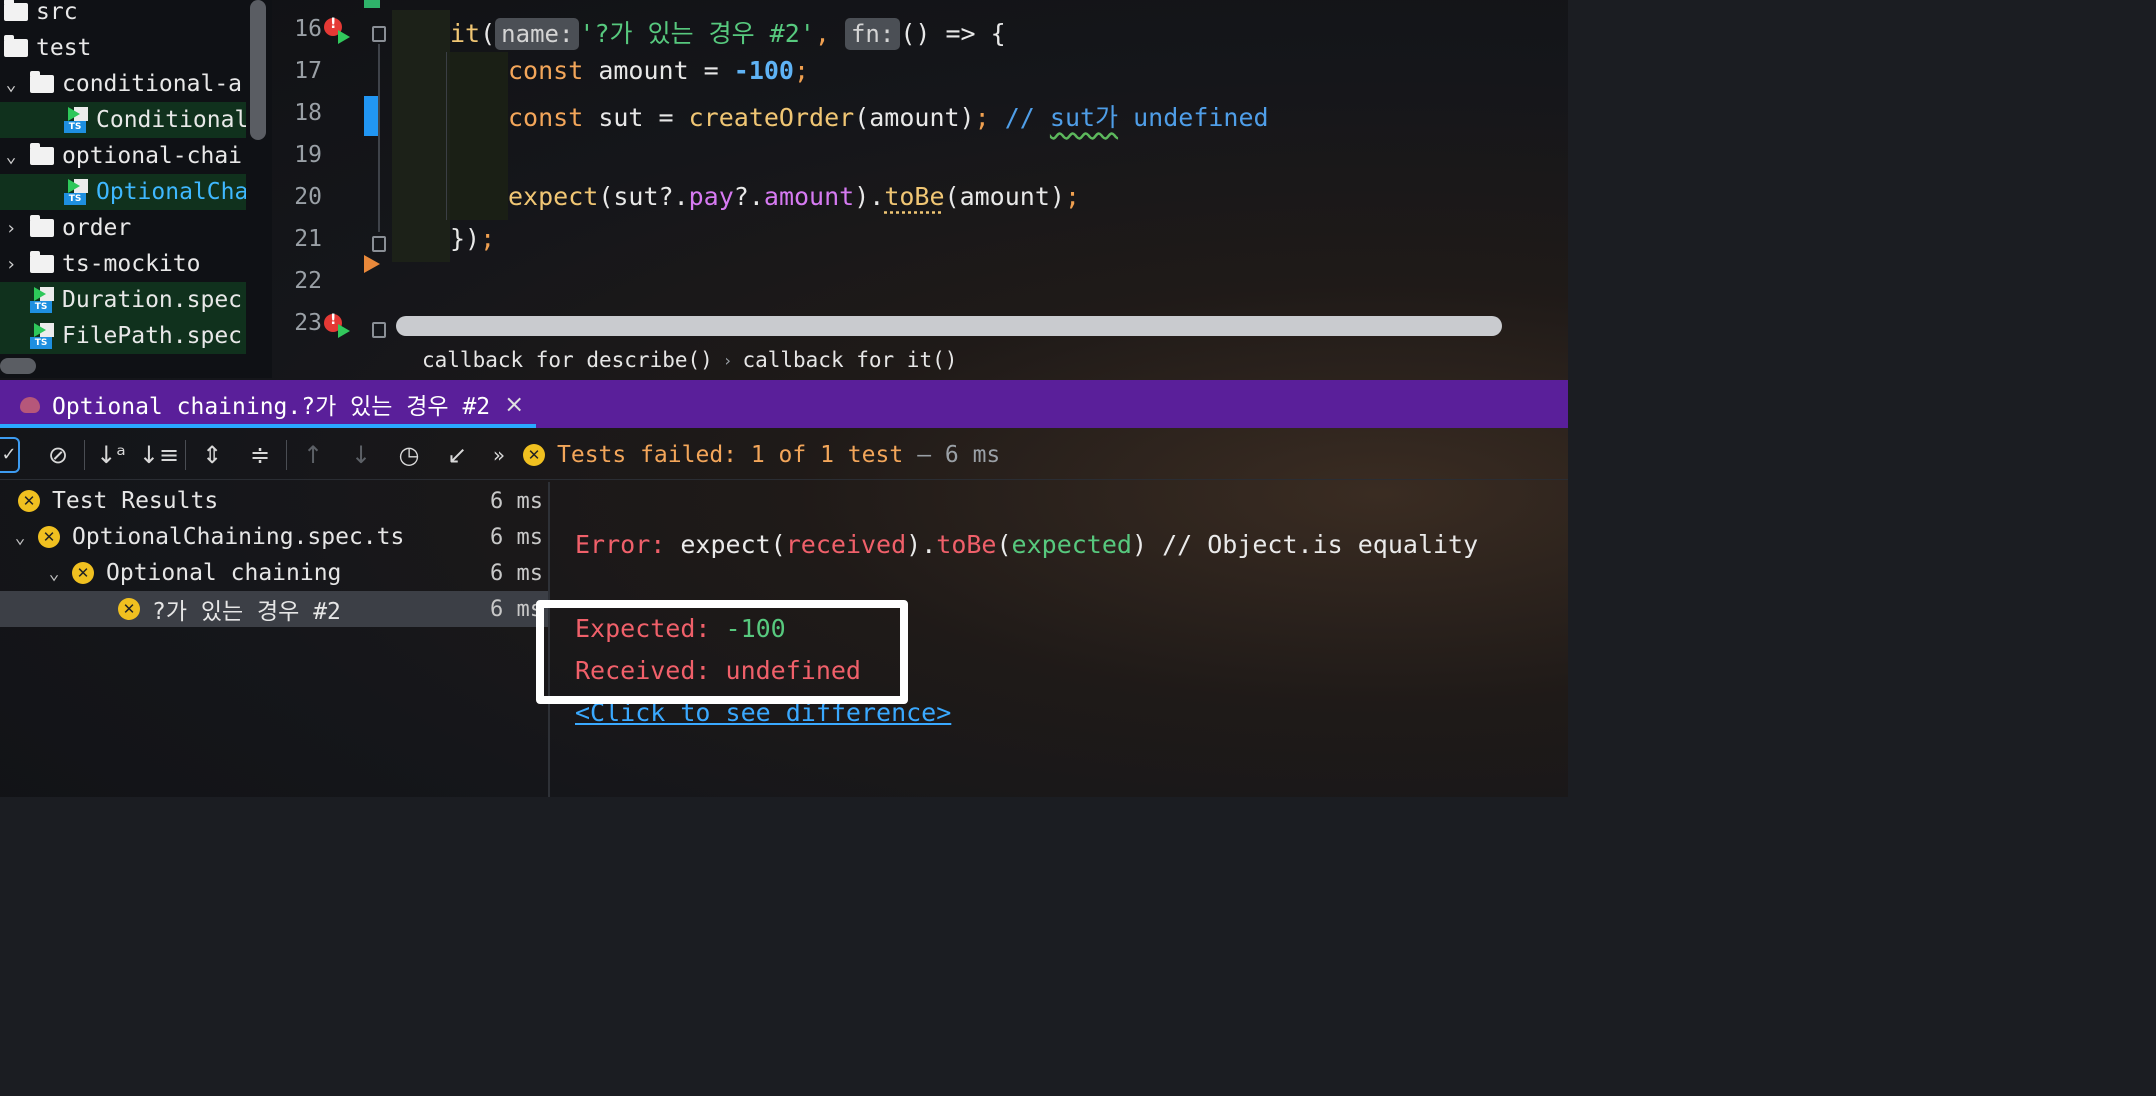 This screenshot has width=2156, height=1096. What do you see at coordinates (258, 70) in the screenshot?
I see `tree-vertical-scrollbar` at bounding box center [258, 70].